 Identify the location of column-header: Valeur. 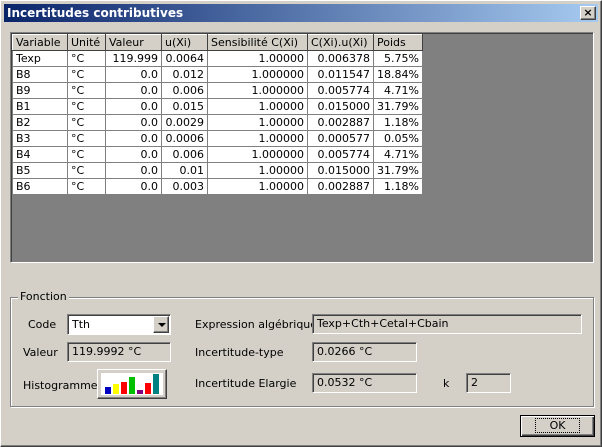
(133, 42).